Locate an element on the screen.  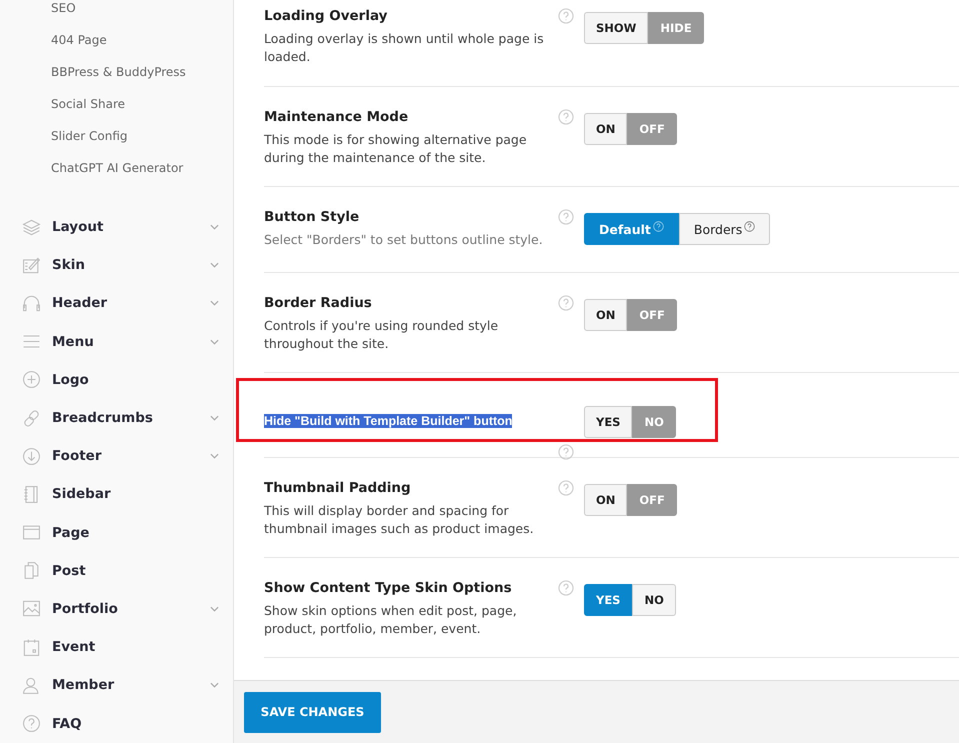
plus-circle-icon is located at coordinates (31, 380).